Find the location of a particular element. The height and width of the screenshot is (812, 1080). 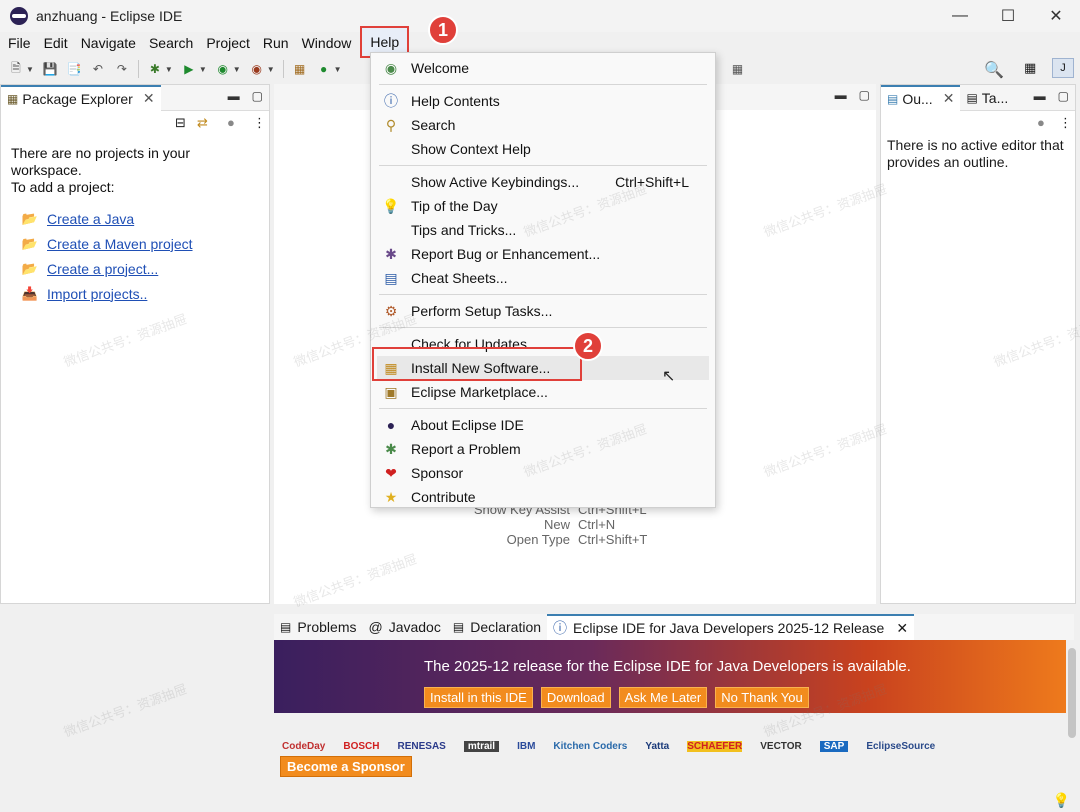

tab-package-explorer: ▦ Package Explorer ✕ is located at coordinates (81, 97).